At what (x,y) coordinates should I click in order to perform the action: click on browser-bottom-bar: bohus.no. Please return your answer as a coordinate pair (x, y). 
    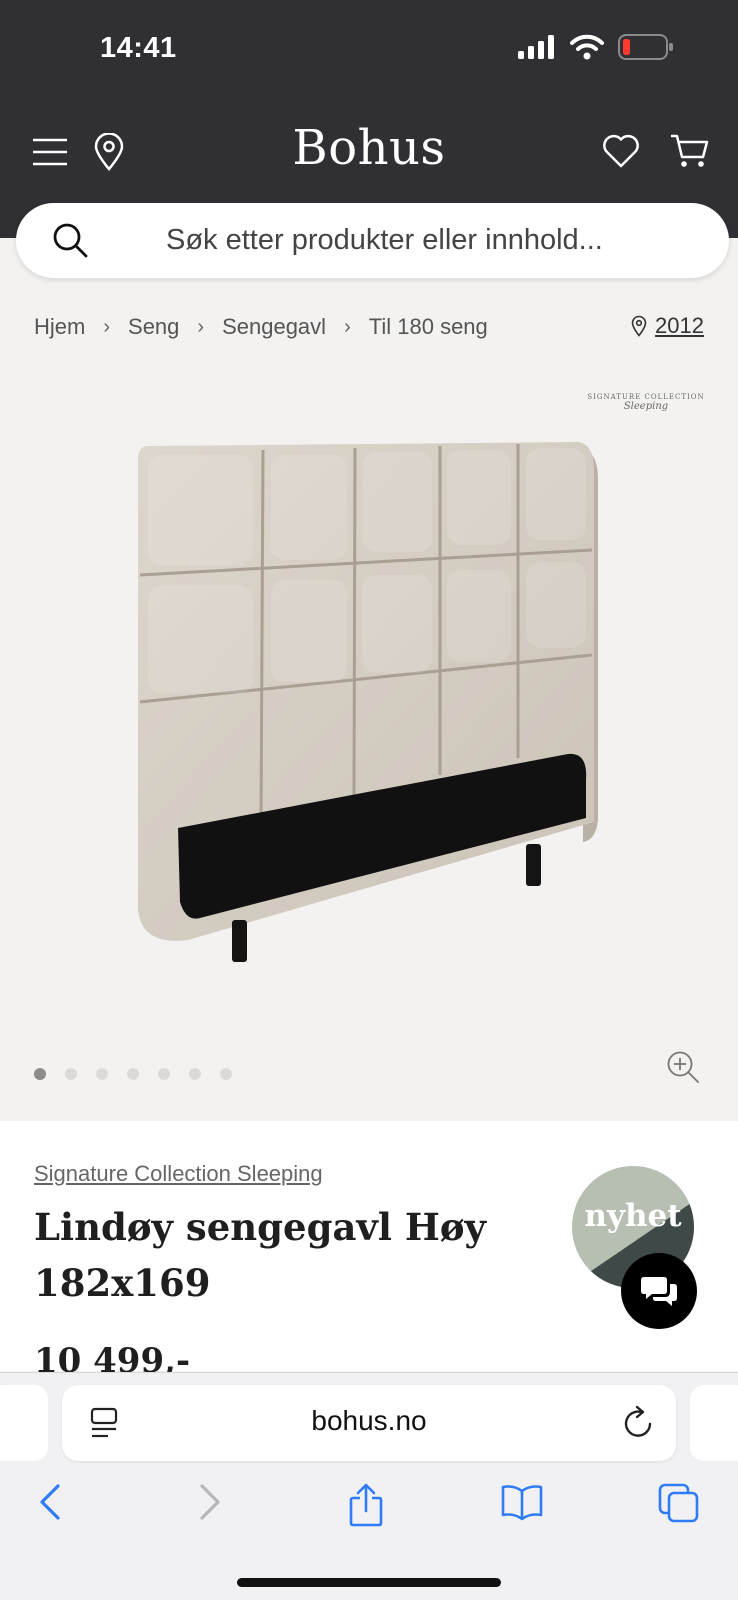
    Looking at the image, I should click on (369, 1486).